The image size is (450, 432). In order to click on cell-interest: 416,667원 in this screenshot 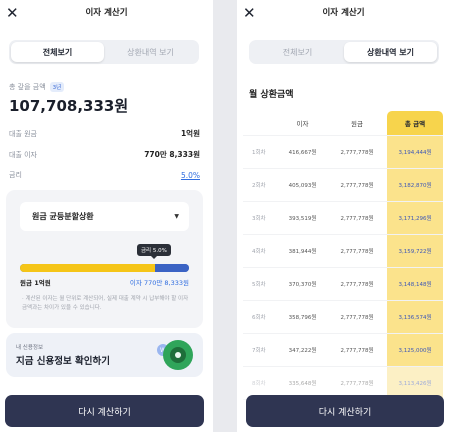, I will do `click(302, 153)`.